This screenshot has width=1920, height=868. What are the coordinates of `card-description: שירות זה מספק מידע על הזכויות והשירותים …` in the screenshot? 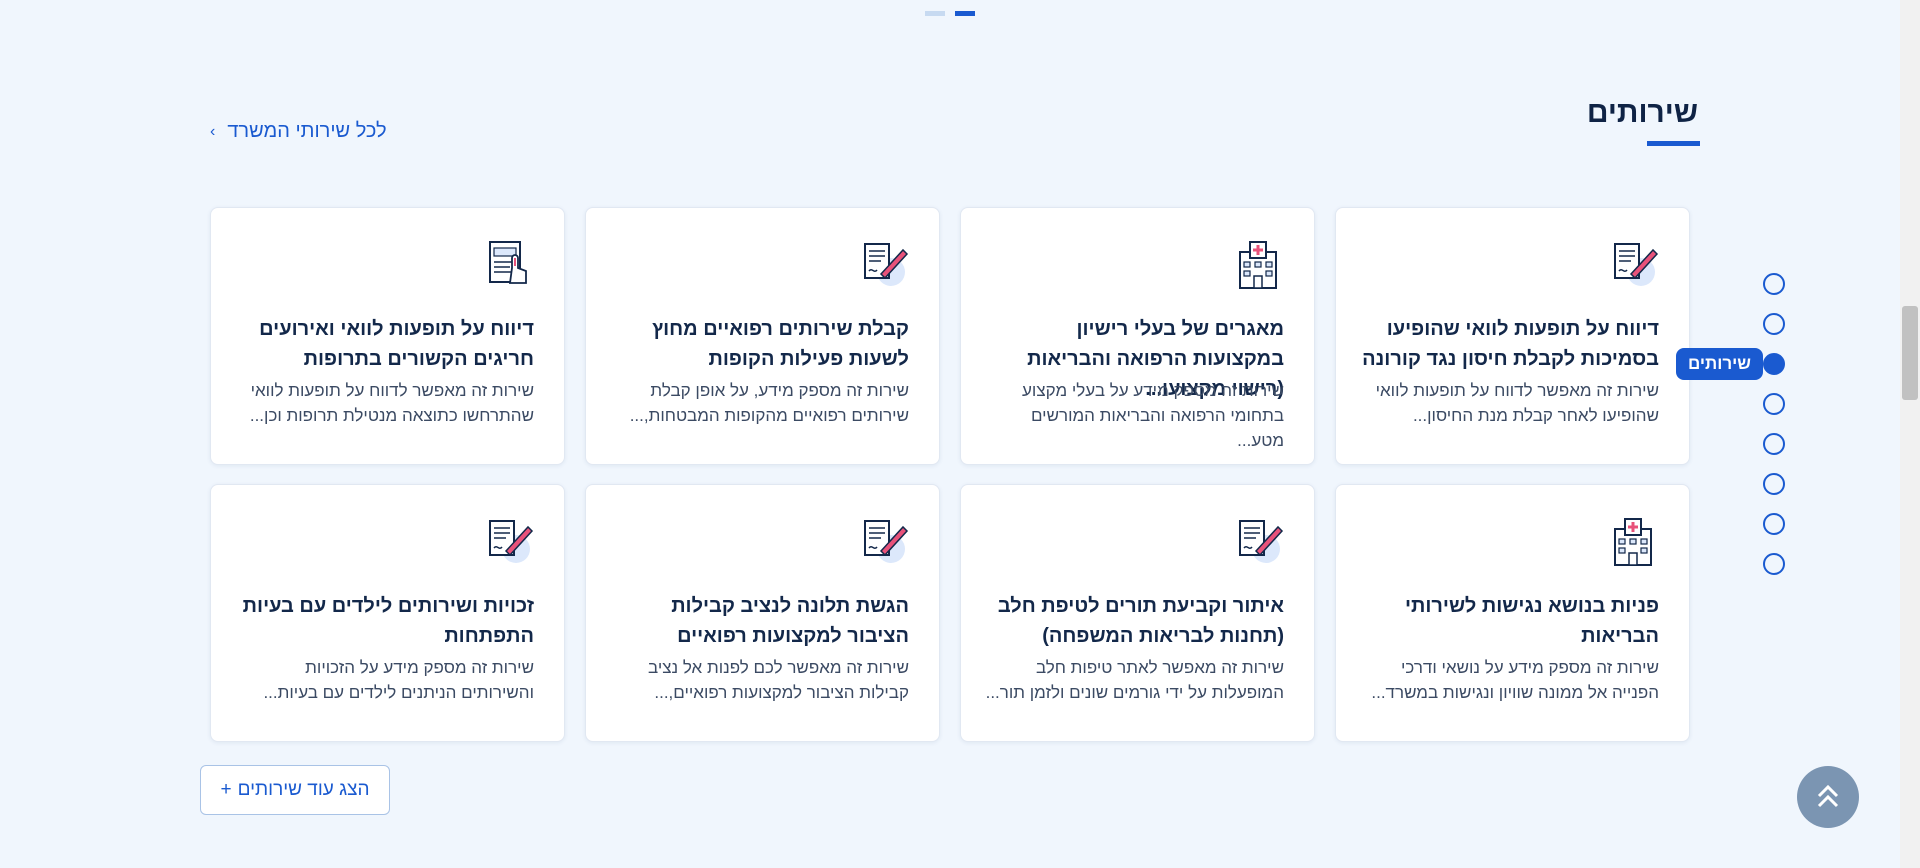 It's located at (398, 680).